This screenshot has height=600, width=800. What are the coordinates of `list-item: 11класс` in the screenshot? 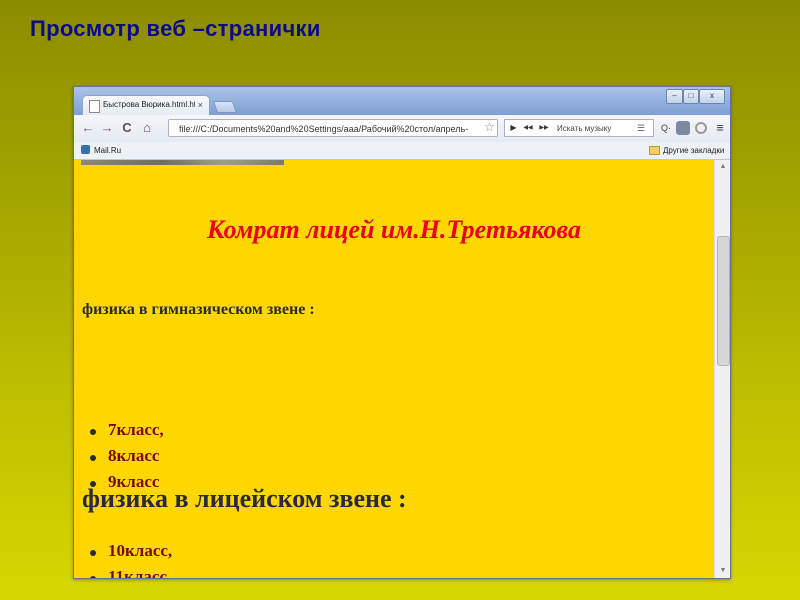 It's located at (130, 572).